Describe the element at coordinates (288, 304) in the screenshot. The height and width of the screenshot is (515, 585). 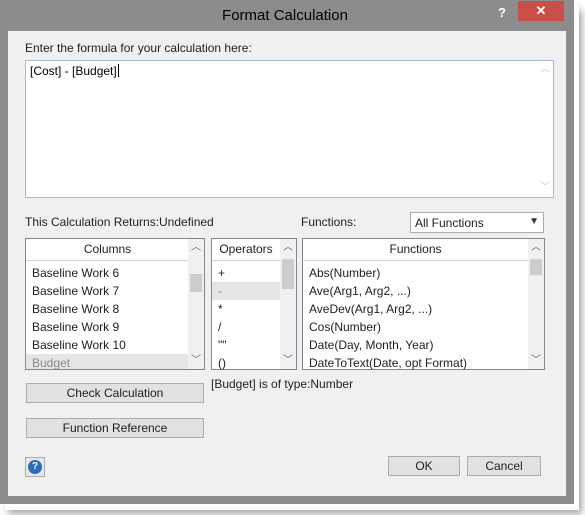
I see `operators-scrollbar: ︿ ﹀` at that location.